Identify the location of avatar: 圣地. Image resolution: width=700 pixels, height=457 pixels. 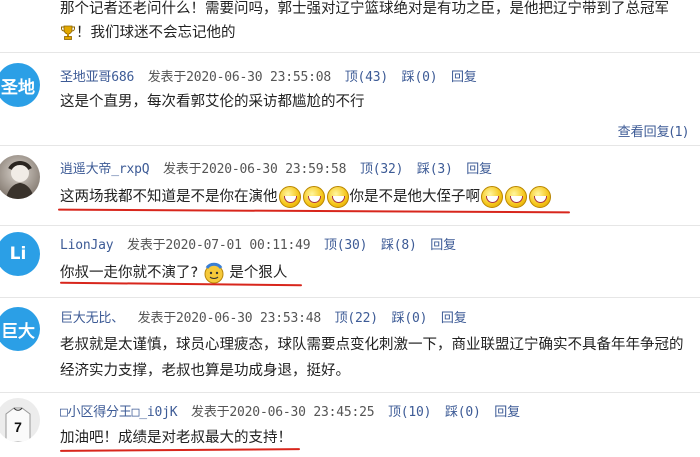
(20, 85).